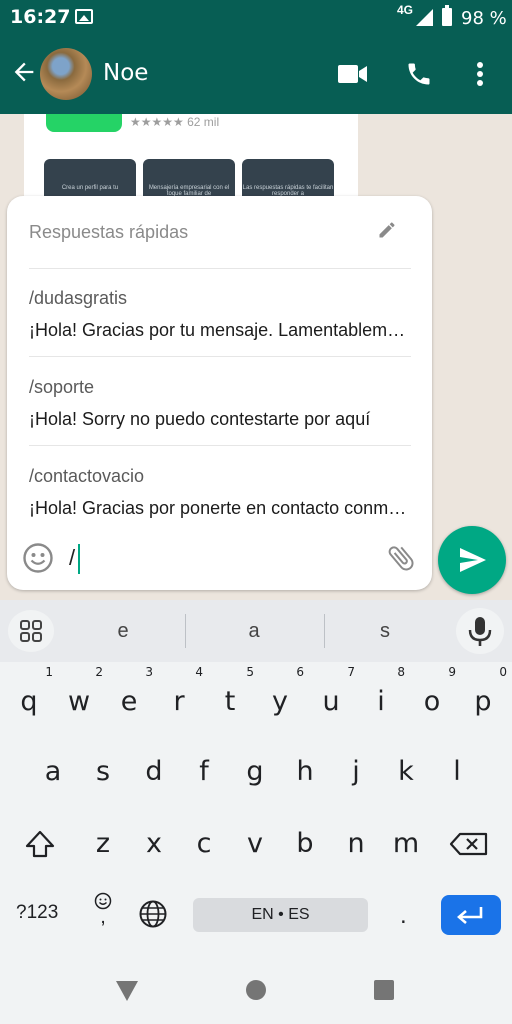 This screenshot has width=512, height=1024. Describe the element at coordinates (204, 772) in the screenshot. I see `key-f: f` at that location.